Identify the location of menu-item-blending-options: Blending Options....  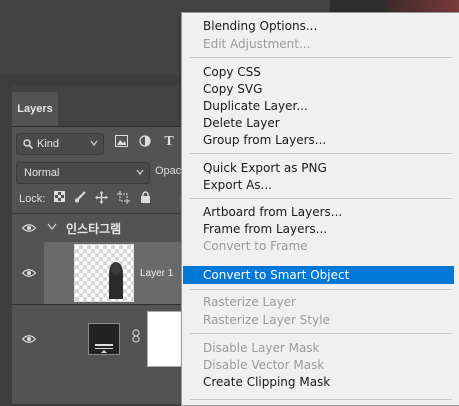
(318, 26).